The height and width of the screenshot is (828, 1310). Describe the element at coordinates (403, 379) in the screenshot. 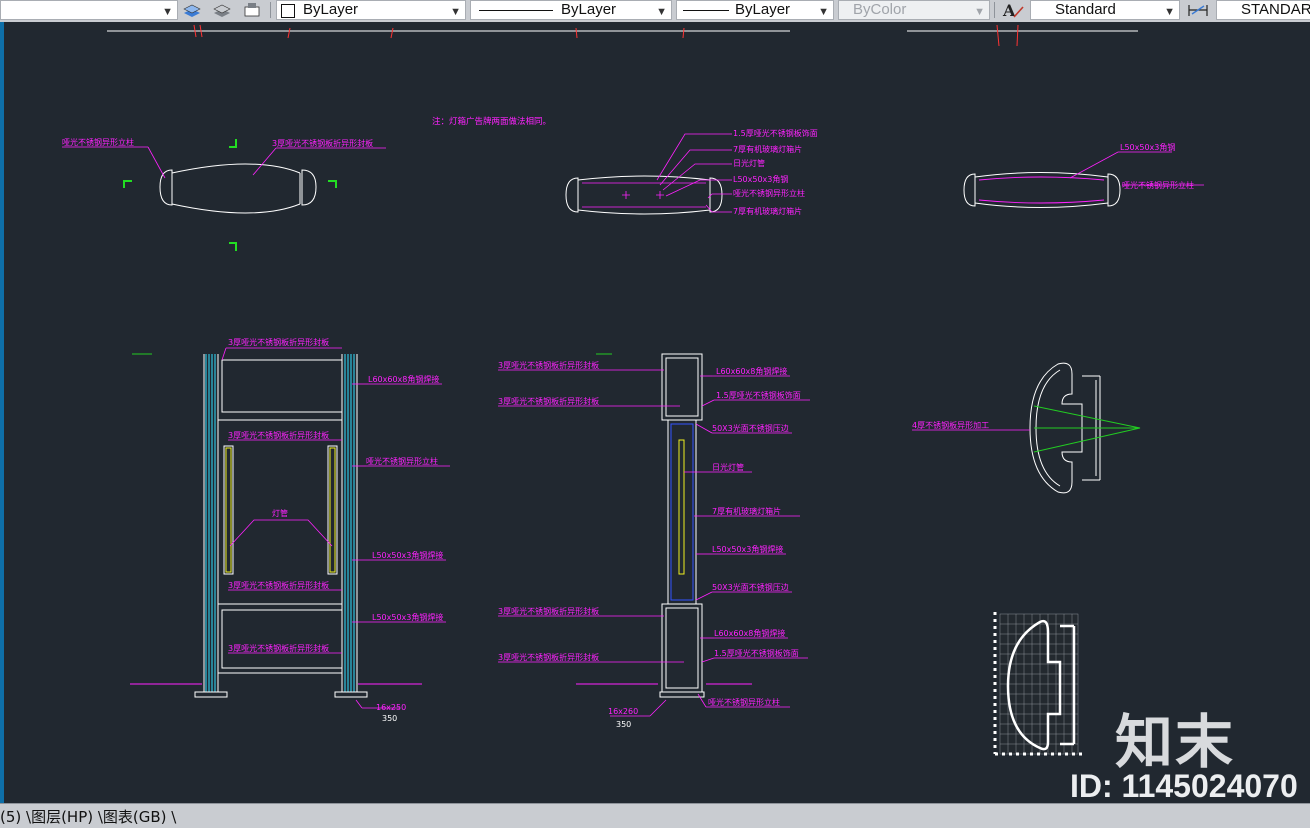

I see `elev-left-label-2: L60x60x8角钢焊接` at that location.